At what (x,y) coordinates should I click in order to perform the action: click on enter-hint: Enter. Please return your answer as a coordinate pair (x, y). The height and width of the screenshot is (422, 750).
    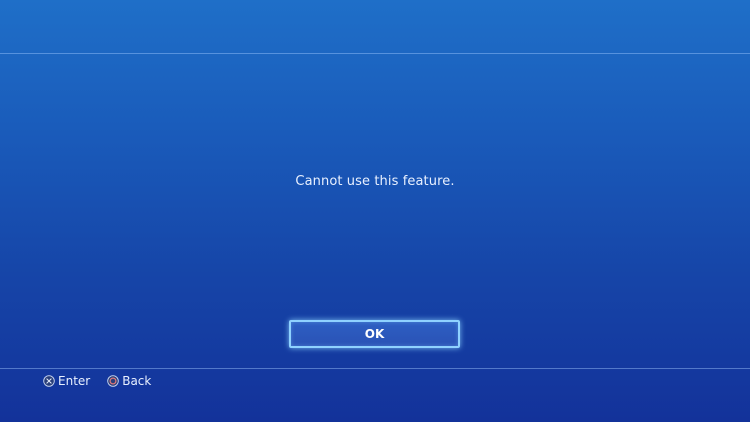
    Looking at the image, I should click on (66, 381).